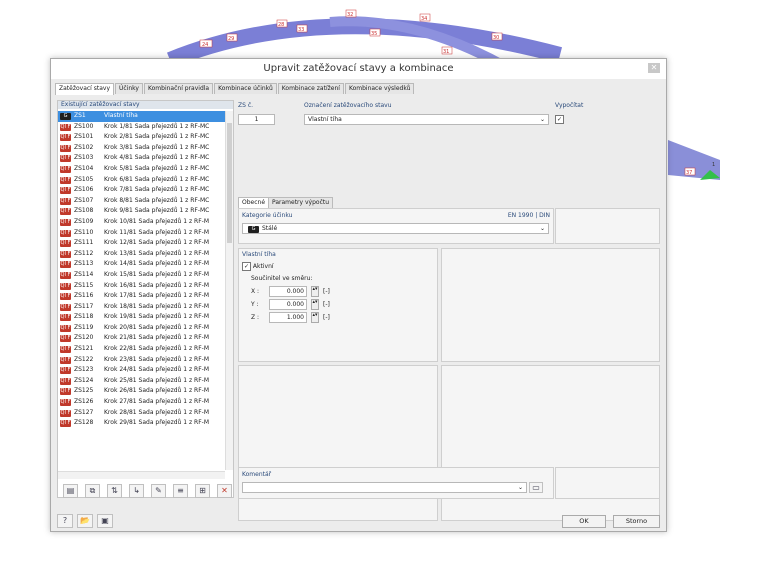 The height and width of the screenshot is (570, 760). What do you see at coordinates (255, 291) in the screenshot?
I see `axis-label: X :` at bounding box center [255, 291].